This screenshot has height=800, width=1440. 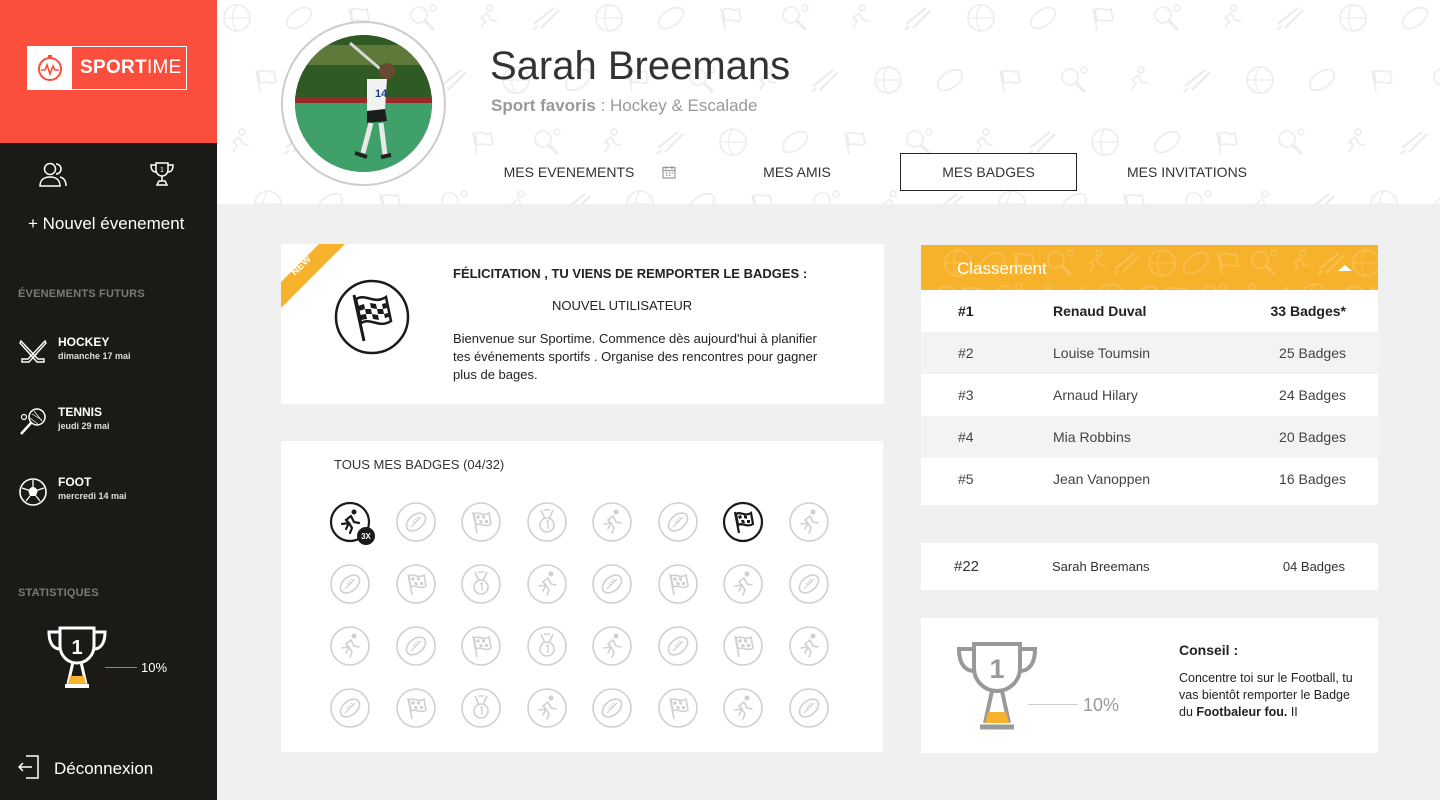 What do you see at coordinates (640, 66) in the screenshot?
I see `profile-name: Sarah Breemans` at bounding box center [640, 66].